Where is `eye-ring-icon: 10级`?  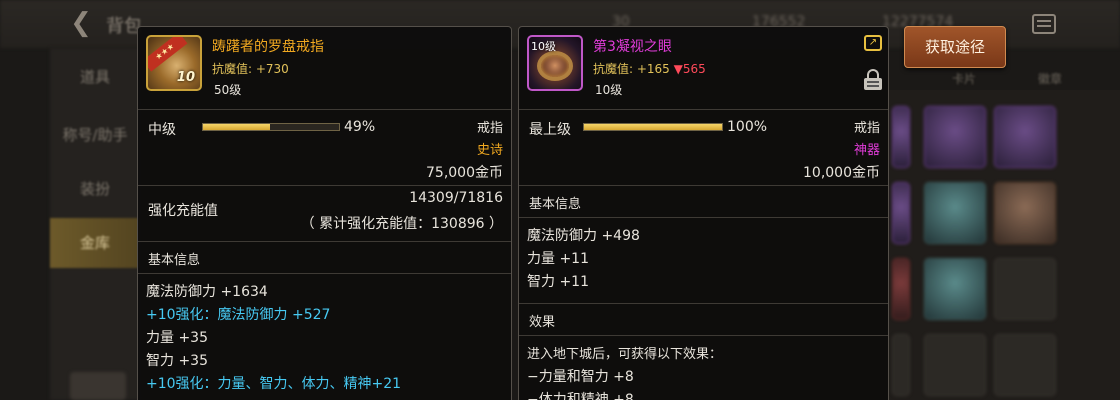
eye-ring-icon: 10级 is located at coordinates (555, 63).